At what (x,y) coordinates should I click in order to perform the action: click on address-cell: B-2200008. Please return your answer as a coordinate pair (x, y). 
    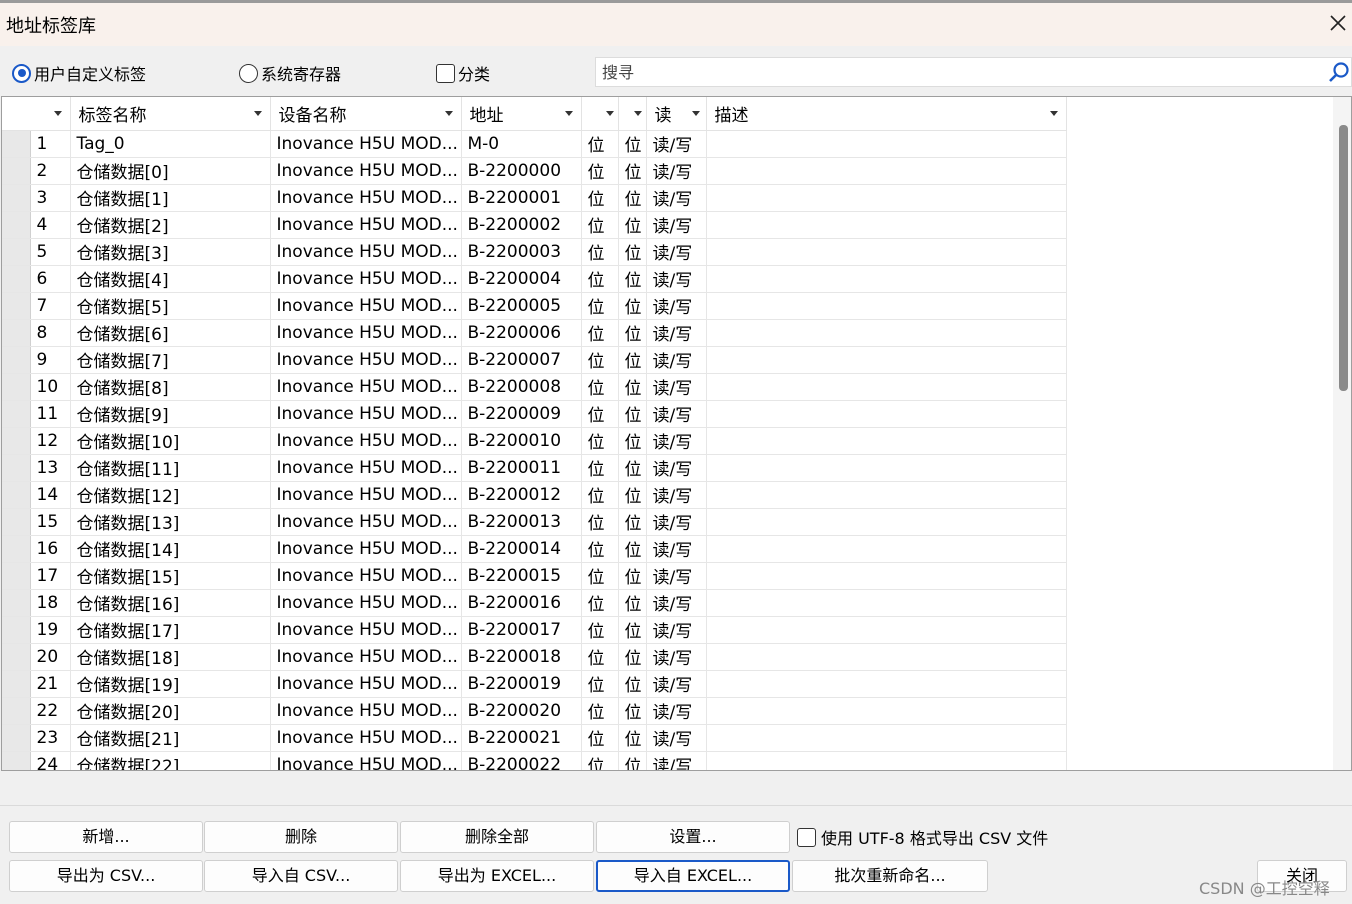
    Looking at the image, I should click on (521, 387).